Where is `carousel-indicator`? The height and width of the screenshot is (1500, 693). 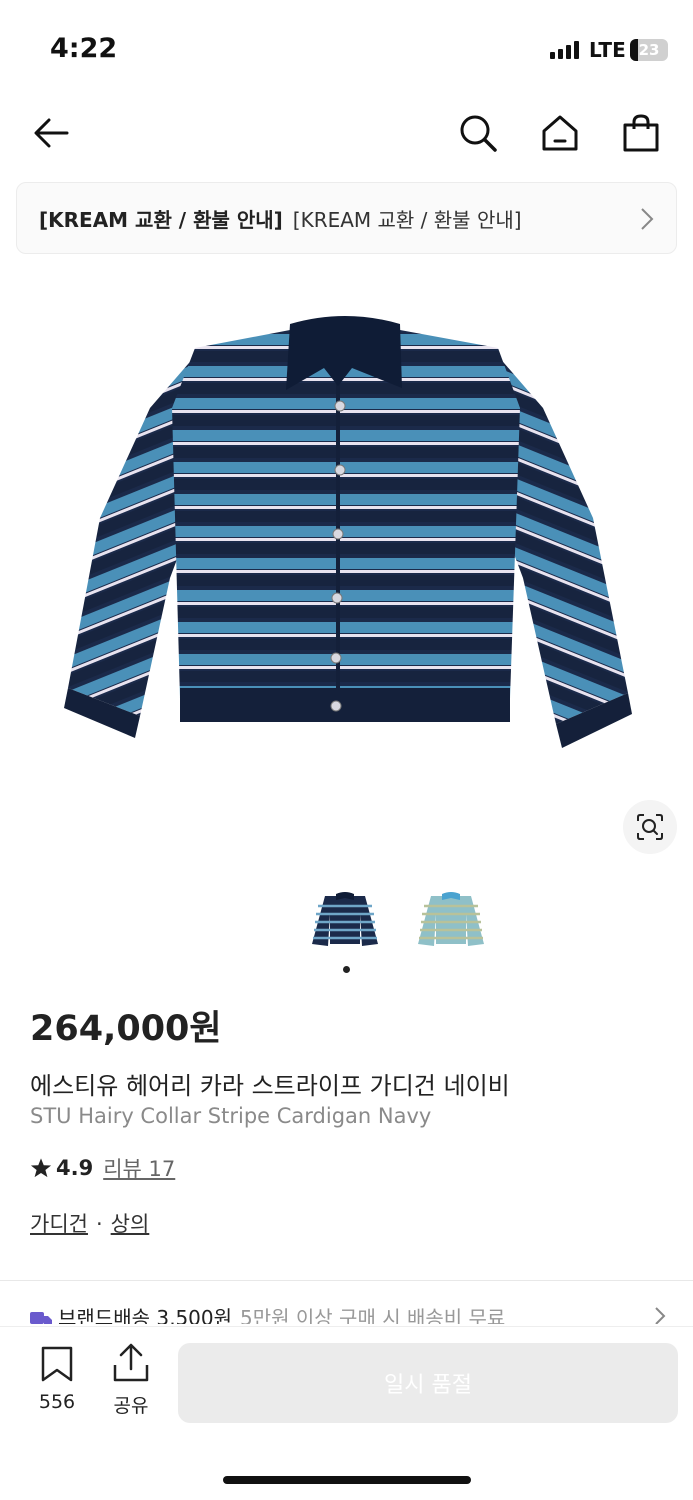
carousel-indicator is located at coordinates (346, 969).